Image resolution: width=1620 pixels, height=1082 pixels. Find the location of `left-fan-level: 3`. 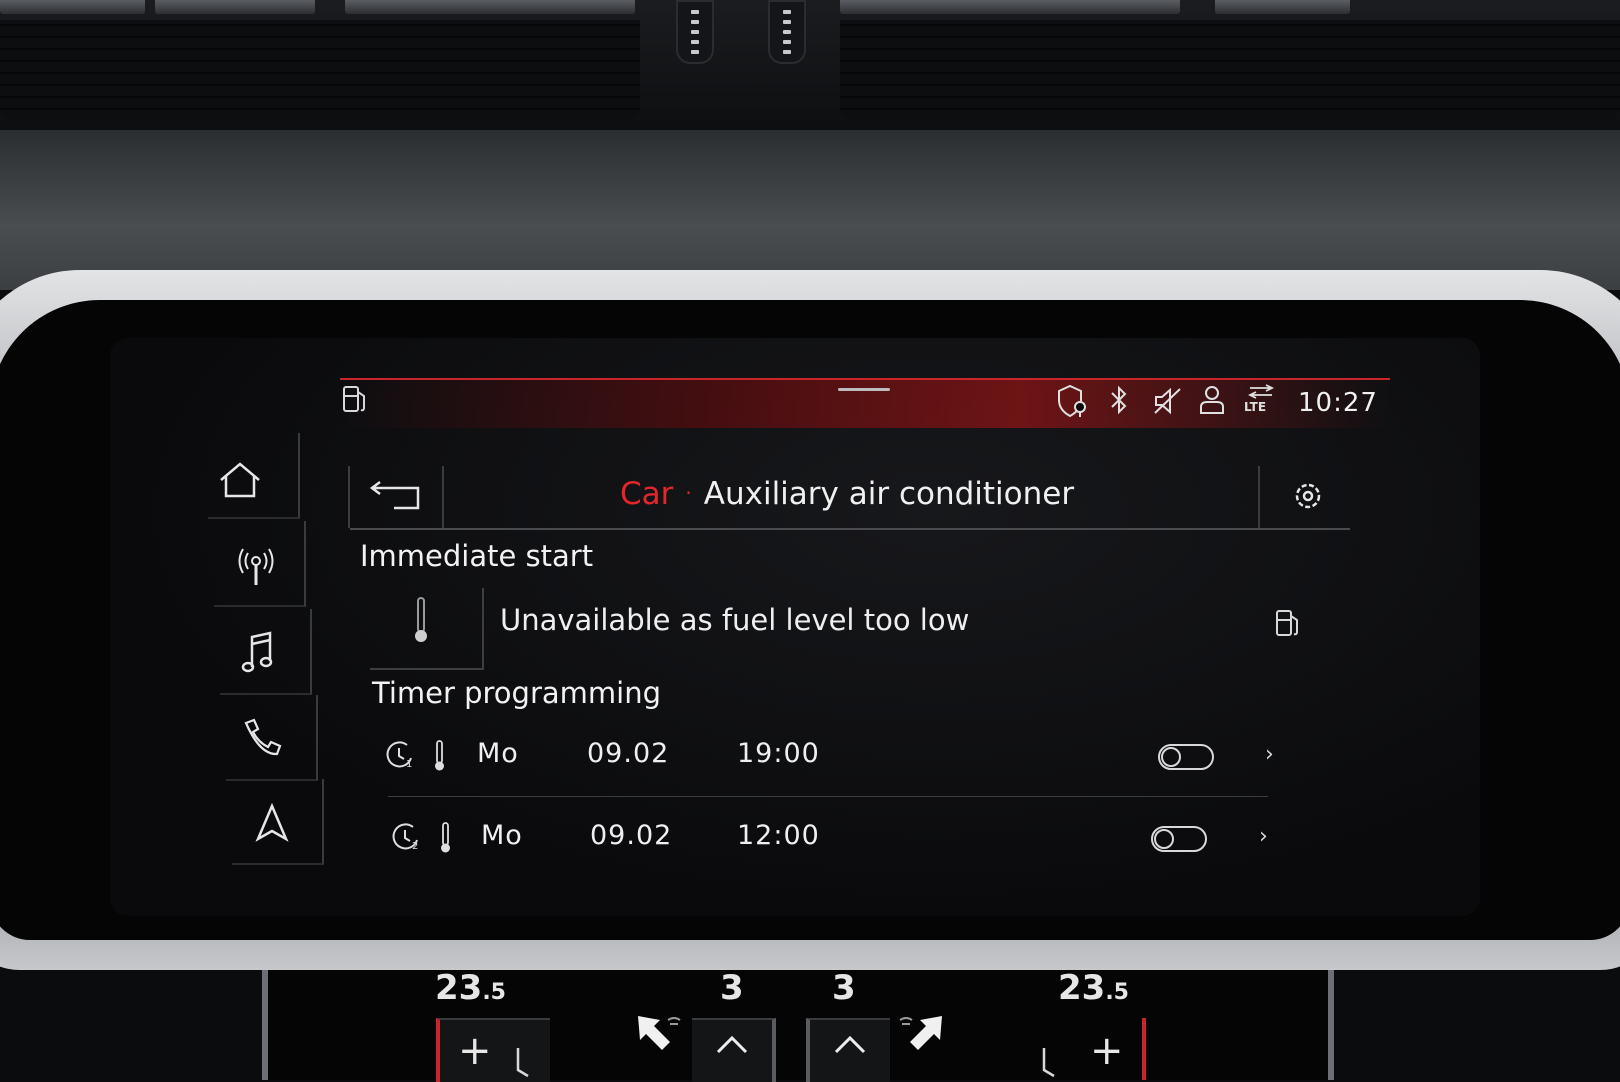

left-fan-level: 3 is located at coordinates (732, 988).